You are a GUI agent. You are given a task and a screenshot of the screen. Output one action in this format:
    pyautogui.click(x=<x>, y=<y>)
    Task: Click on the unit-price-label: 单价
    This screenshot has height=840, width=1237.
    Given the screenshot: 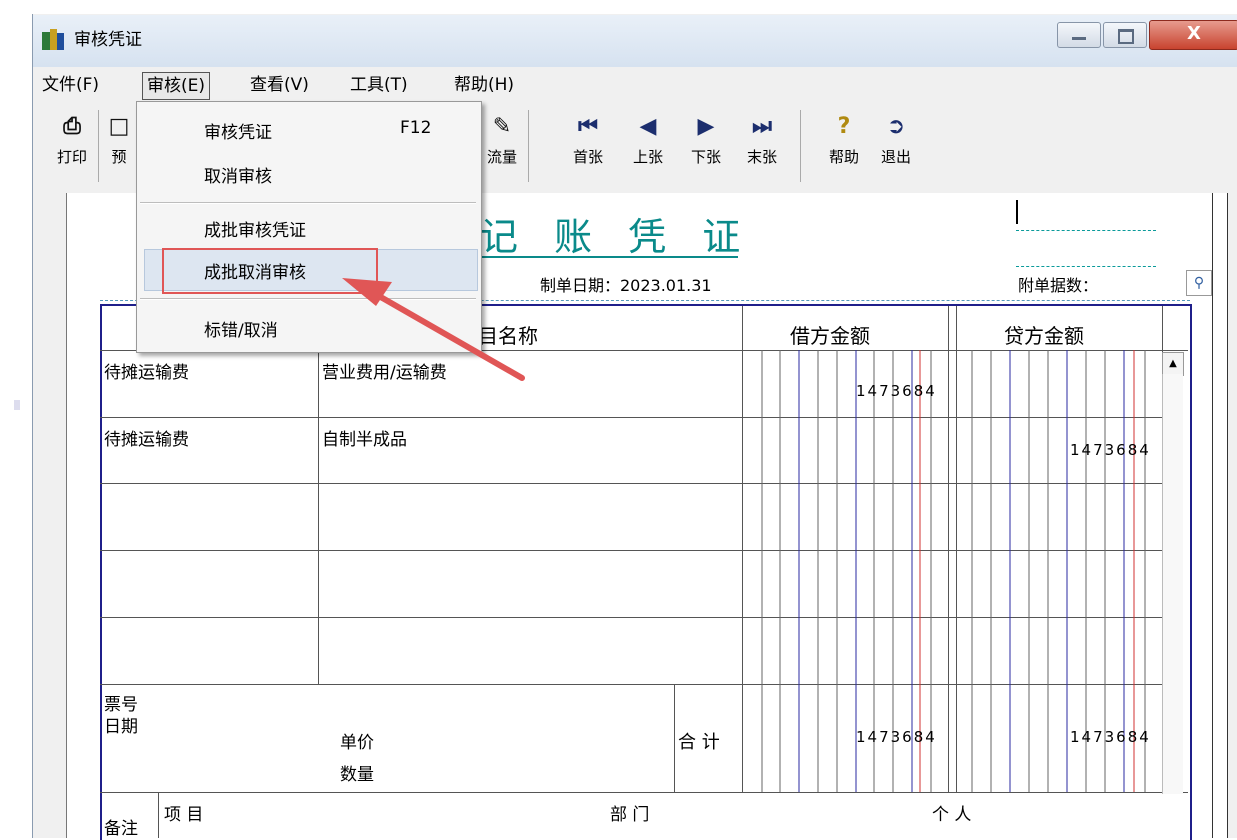 What is the action you would take?
    pyautogui.click(x=357, y=743)
    